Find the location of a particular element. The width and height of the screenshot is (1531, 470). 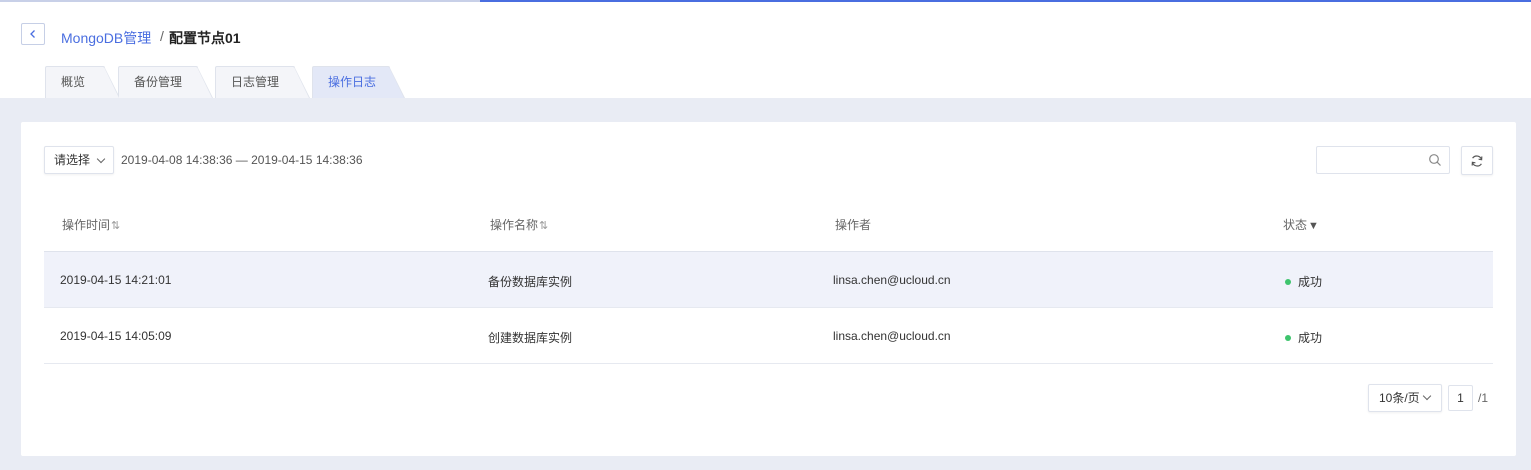

column-header-label: 状态 is located at coordinates (1295, 225).